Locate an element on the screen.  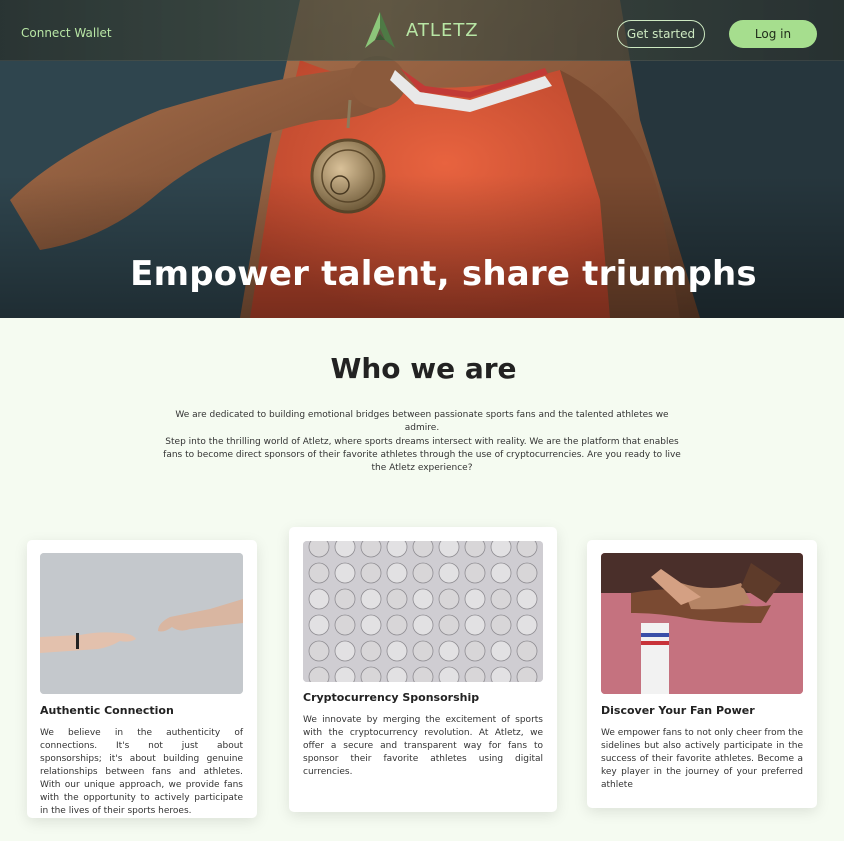
card-image-reaching-hands is located at coordinates (141, 623).